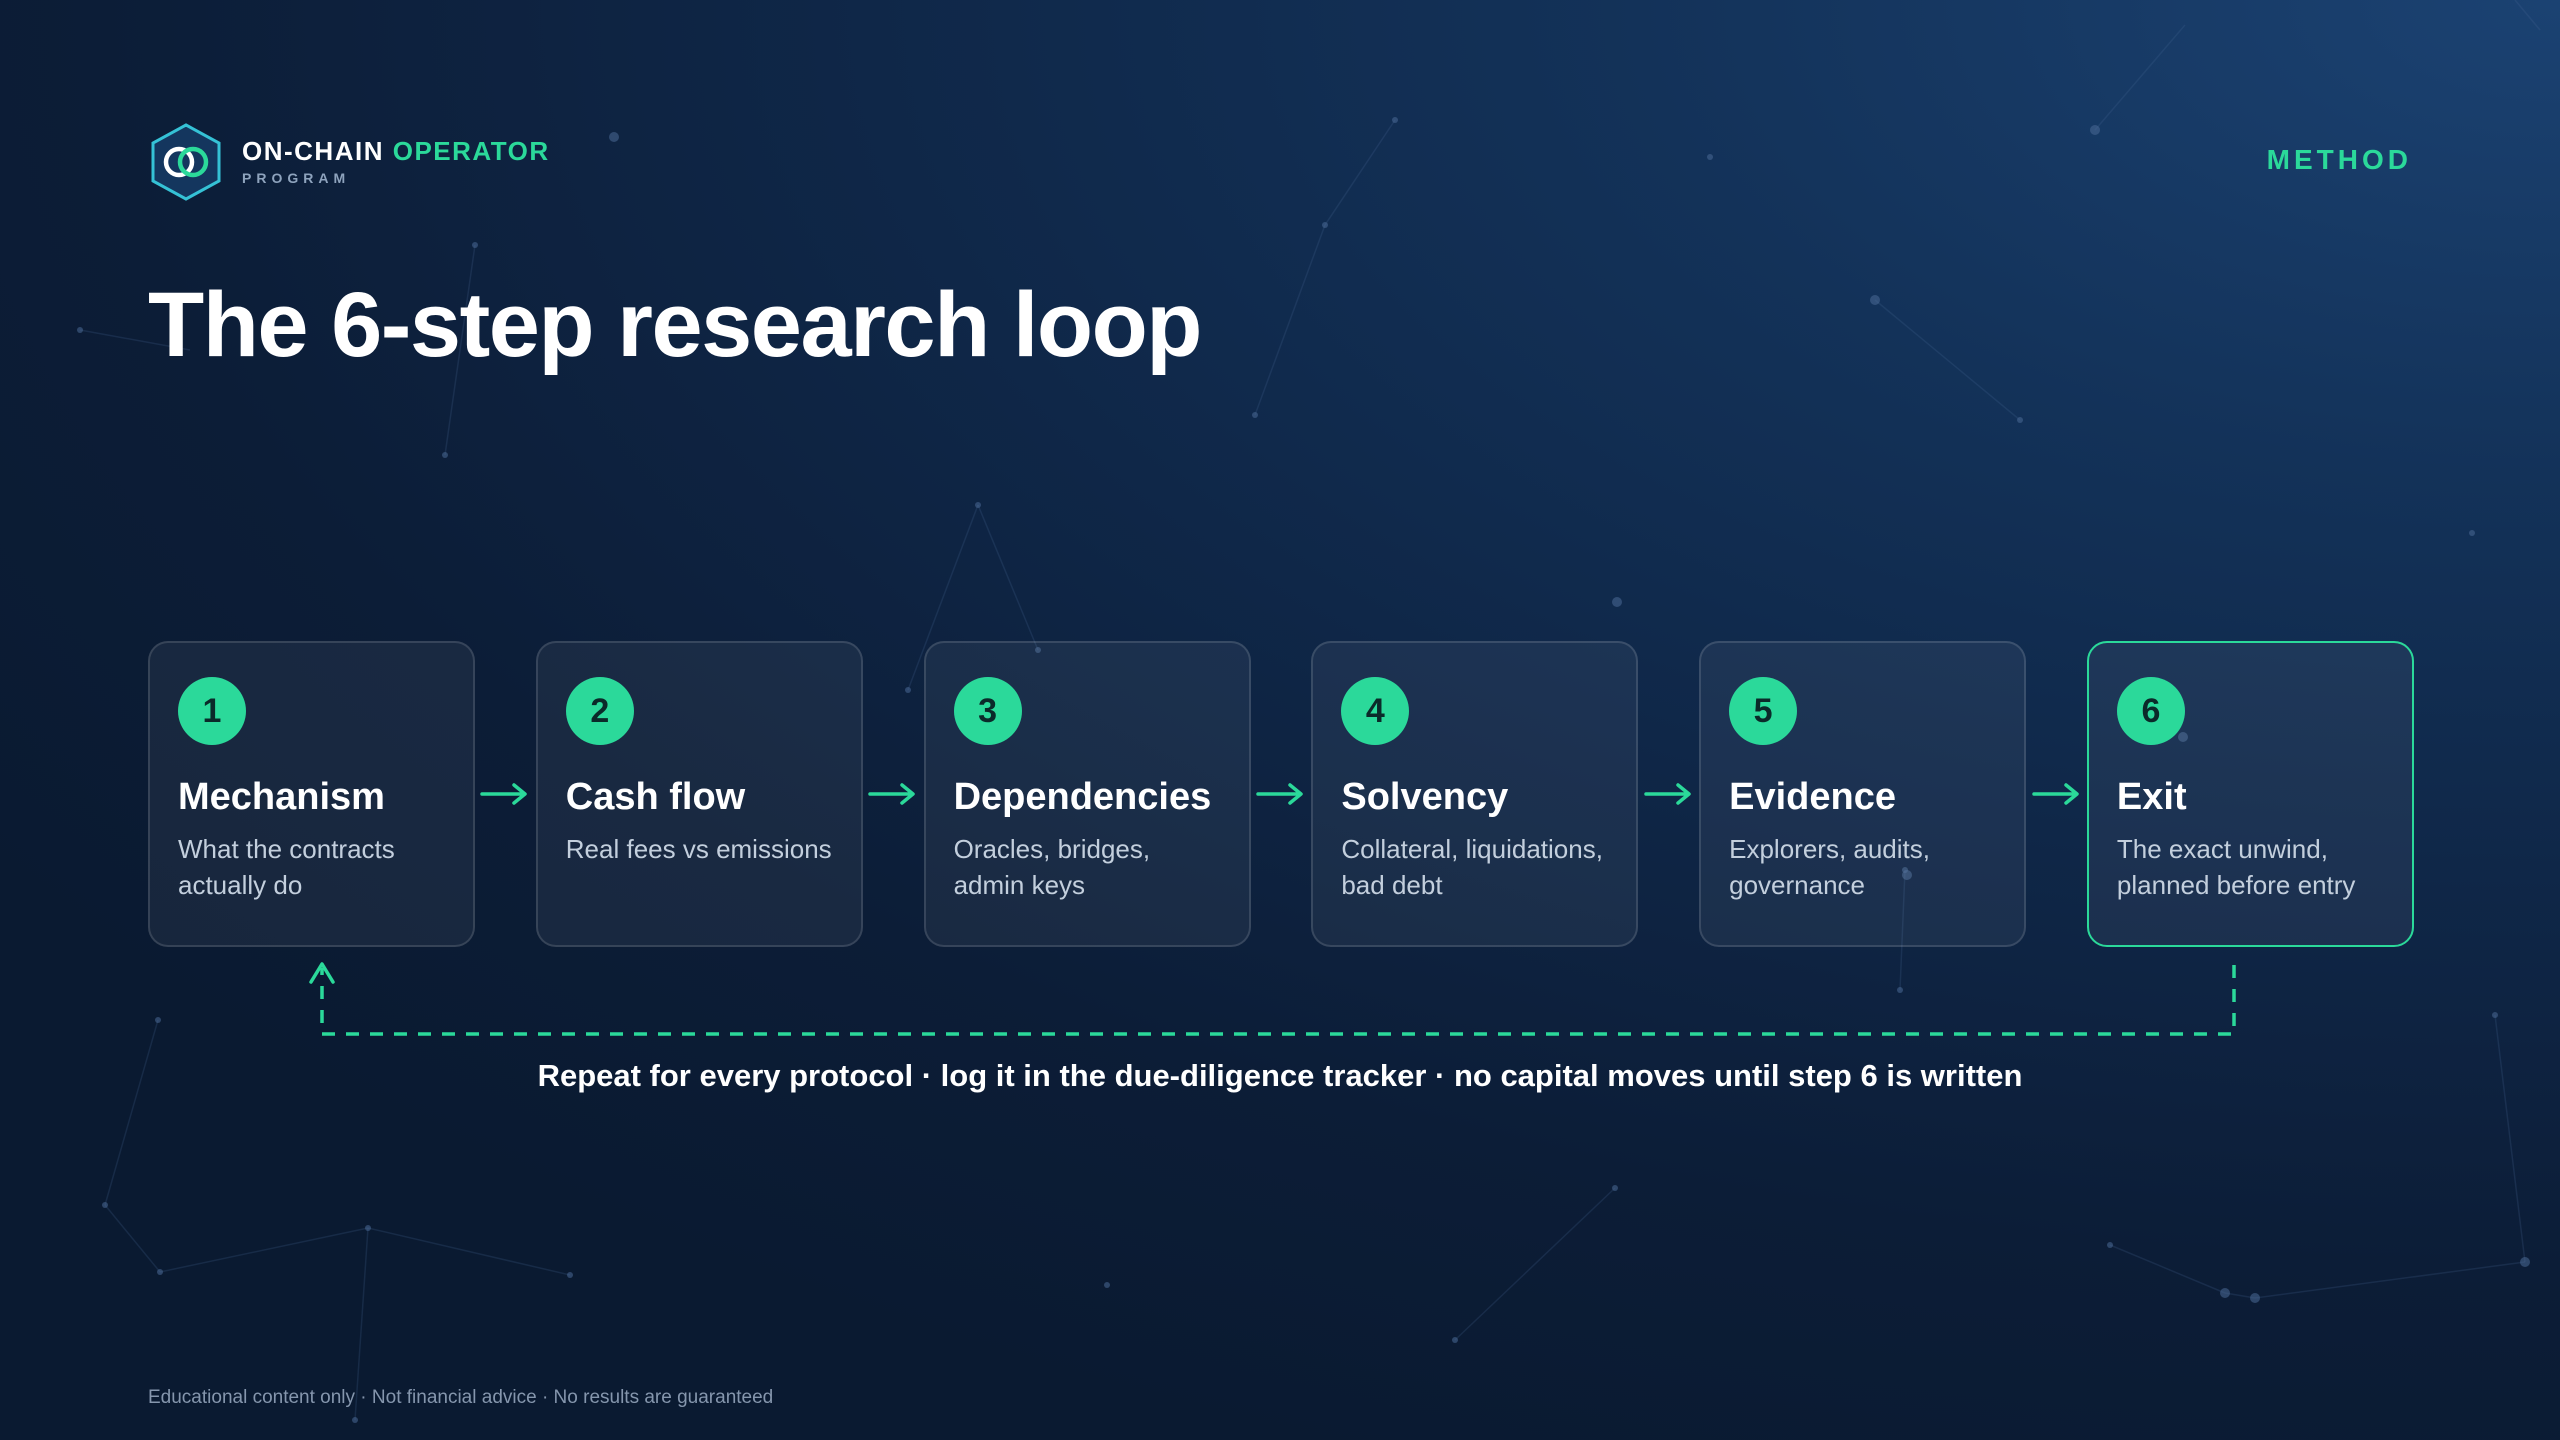 This screenshot has height=1440, width=2560. I want to click on step-card-evidence: 5 Evidence Explorers, audits, governance, so click(1863, 794).